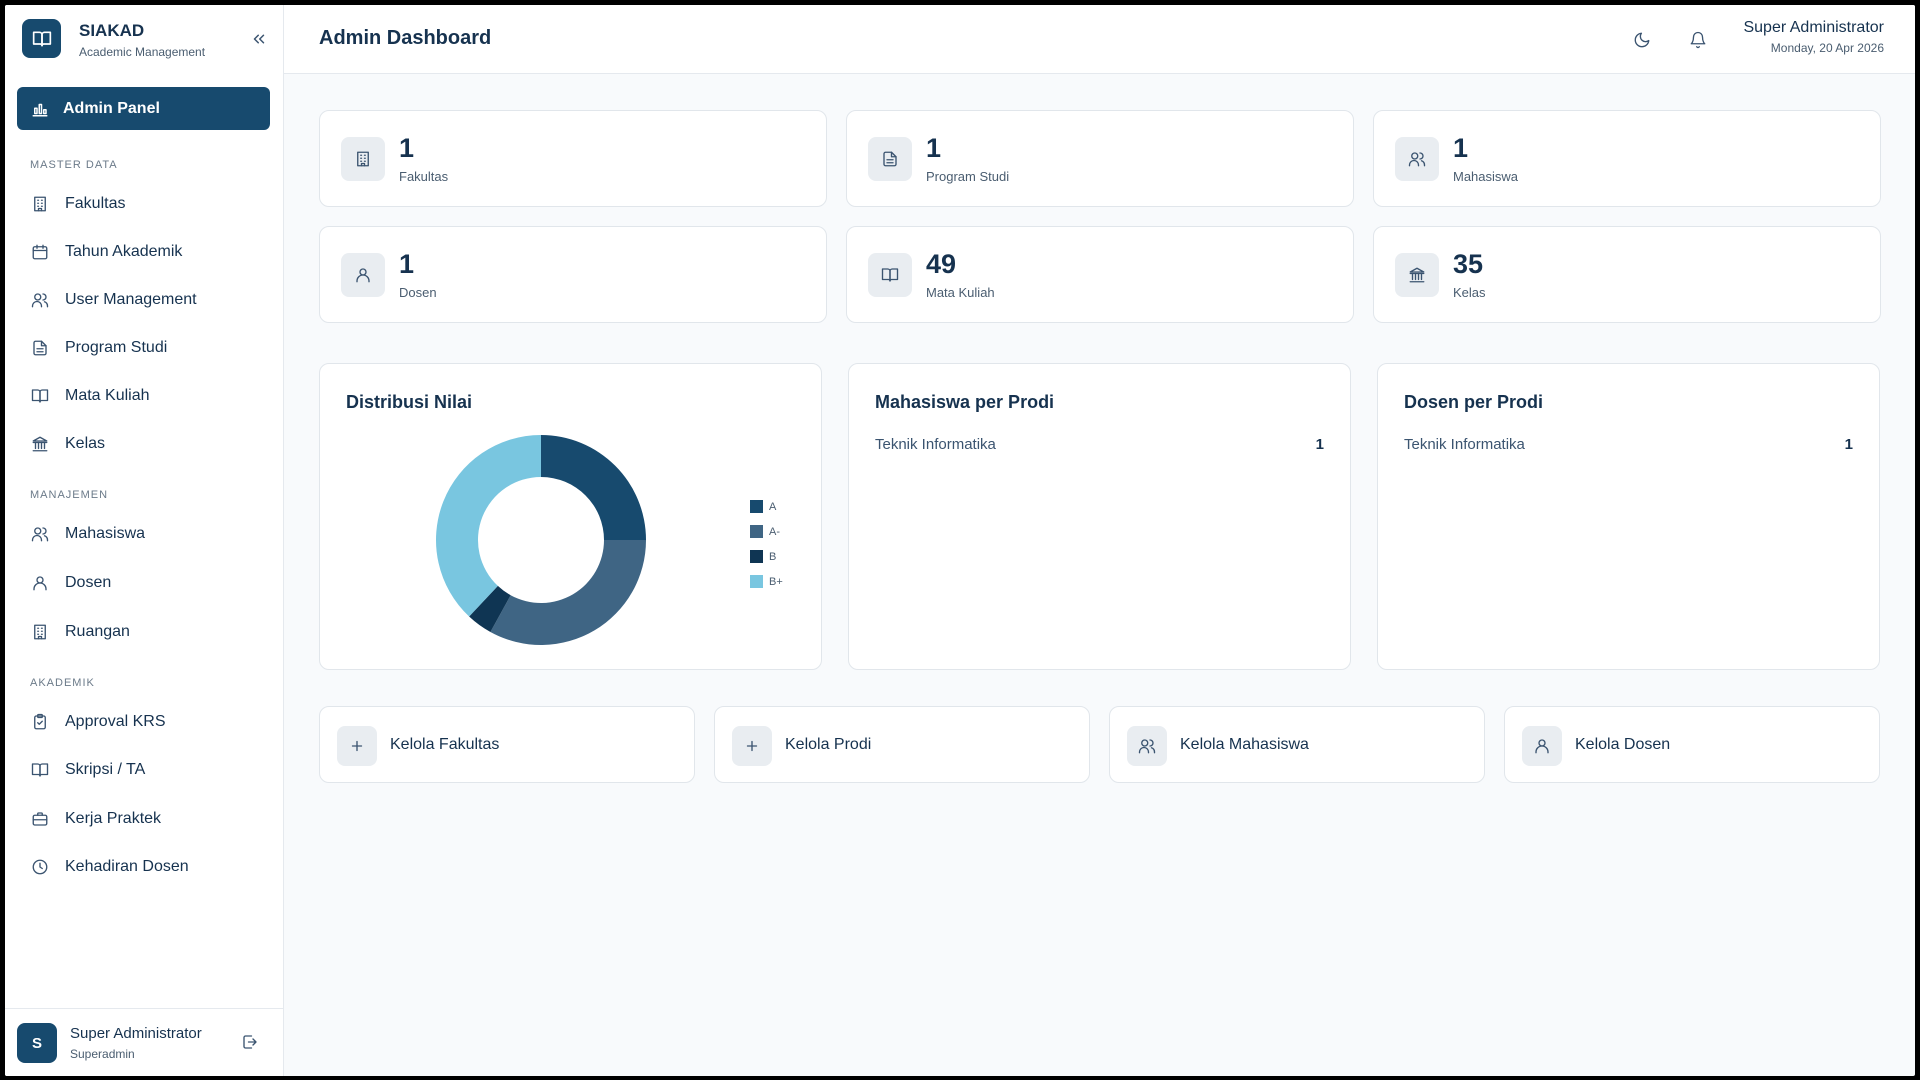 This screenshot has height=1080, width=1920. I want to click on legend-item: A, so click(766, 506).